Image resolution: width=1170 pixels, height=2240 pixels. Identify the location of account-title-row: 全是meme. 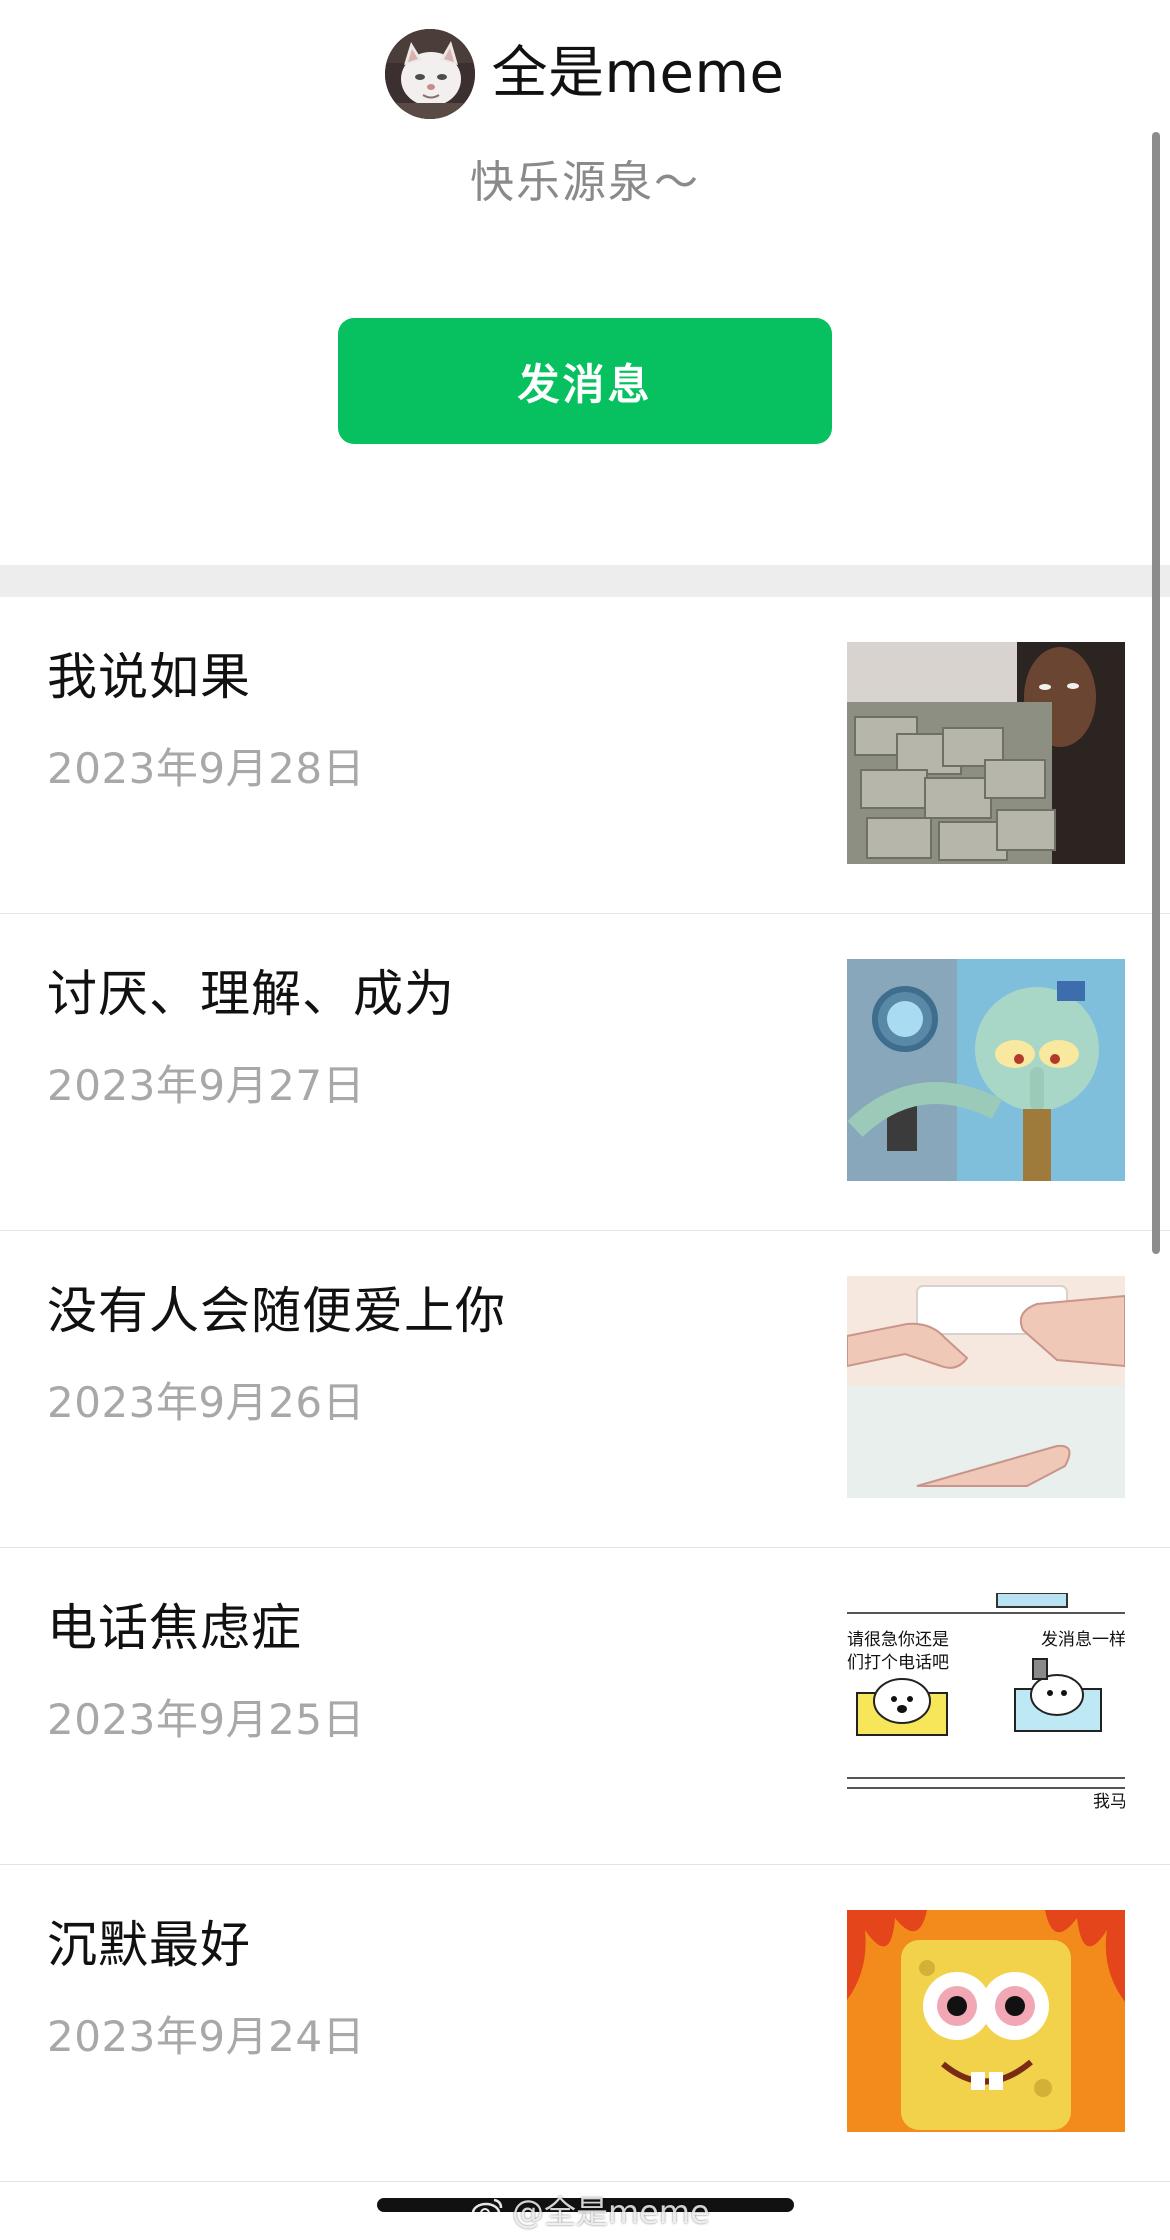
(585, 74).